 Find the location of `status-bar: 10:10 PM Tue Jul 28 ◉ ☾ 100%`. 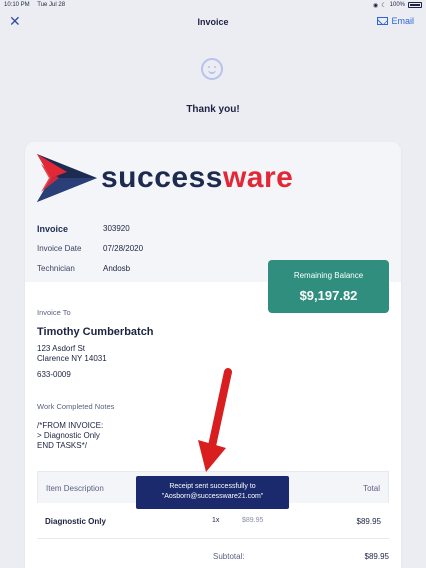

status-bar: 10:10 PM Tue Jul 28 ◉ ☾ 100% is located at coordinates (213, 5).